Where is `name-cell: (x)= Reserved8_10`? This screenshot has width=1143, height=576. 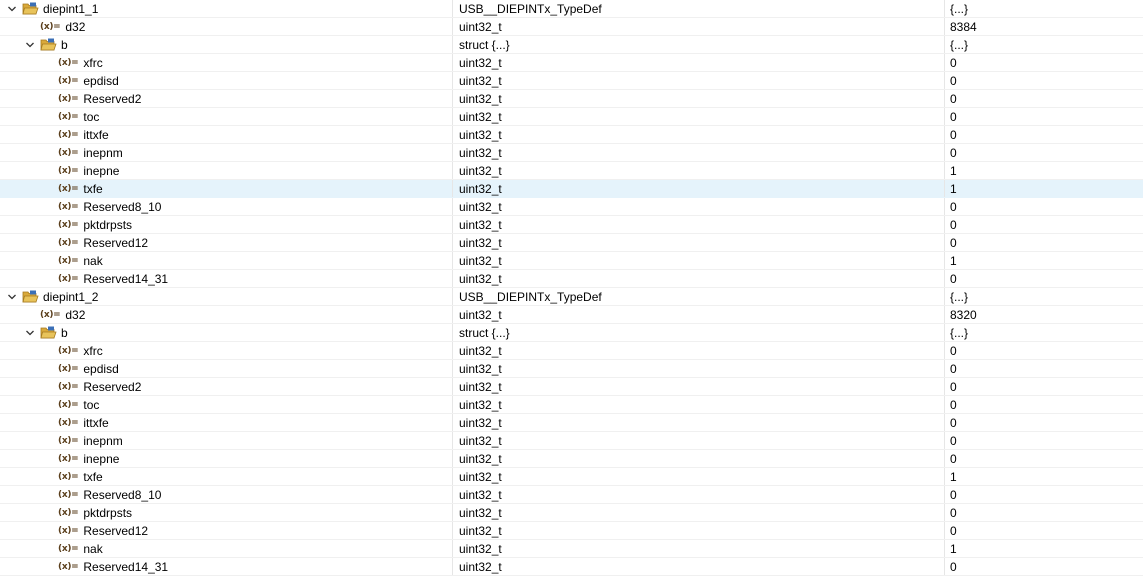 name-cell: (x)= Reserved8_10 is located at coordinates (226, 206).